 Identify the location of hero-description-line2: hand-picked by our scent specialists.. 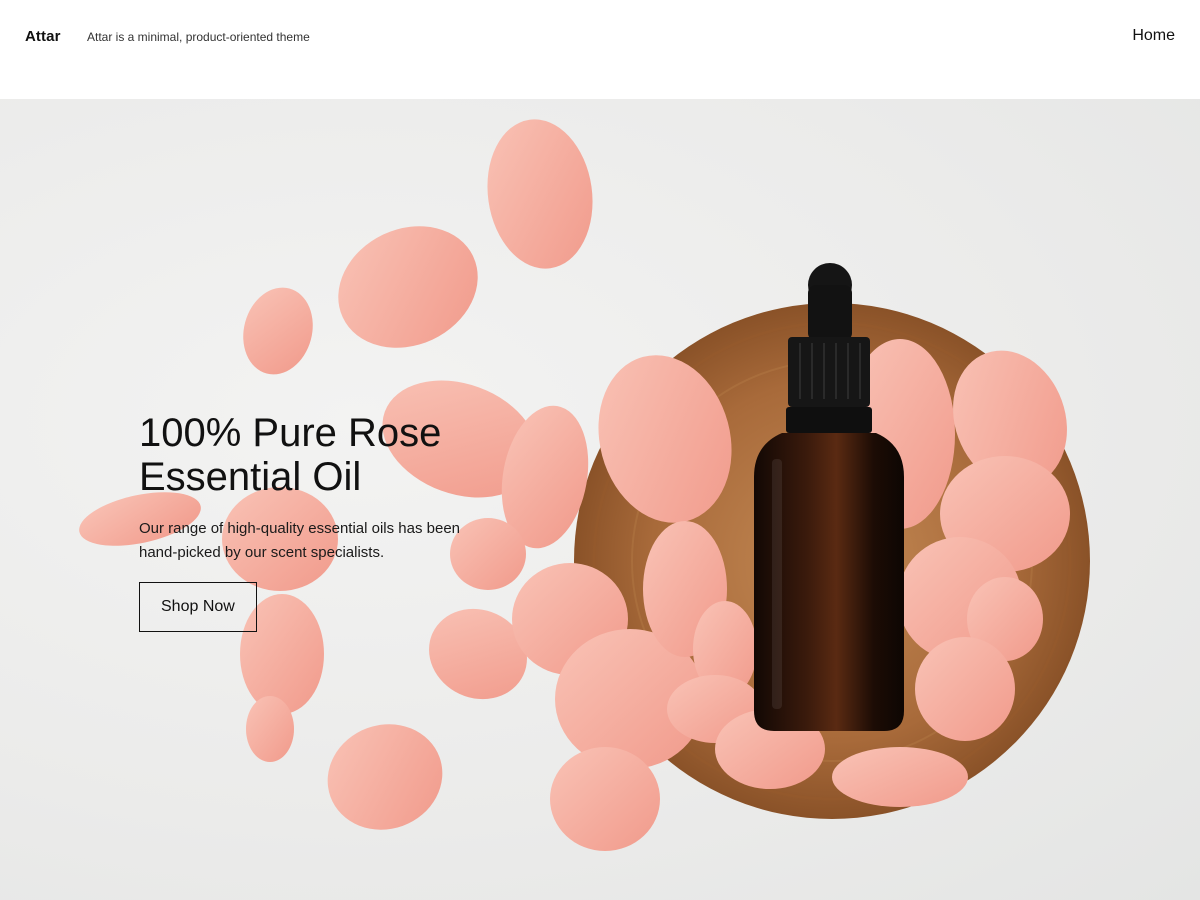
(262, 552).